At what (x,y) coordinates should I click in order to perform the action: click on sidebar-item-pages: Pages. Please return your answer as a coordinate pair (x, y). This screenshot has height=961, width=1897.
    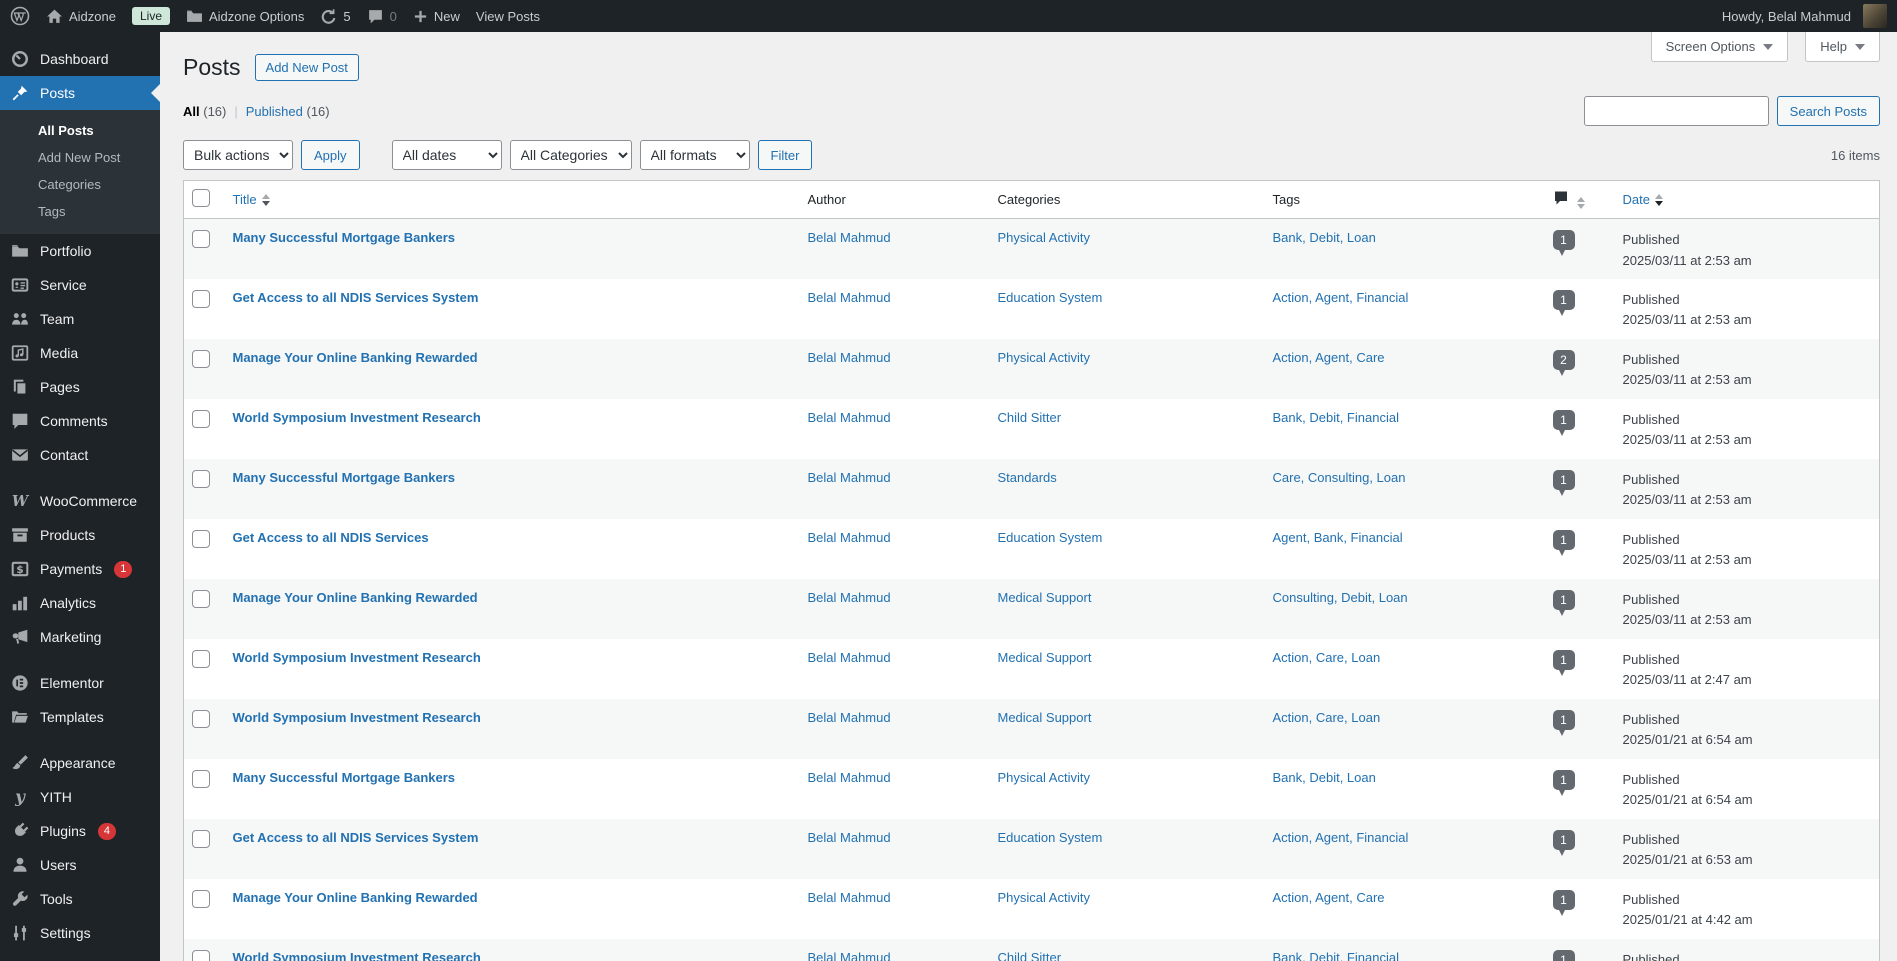
    Looking at the image, I should click on (80, 387).